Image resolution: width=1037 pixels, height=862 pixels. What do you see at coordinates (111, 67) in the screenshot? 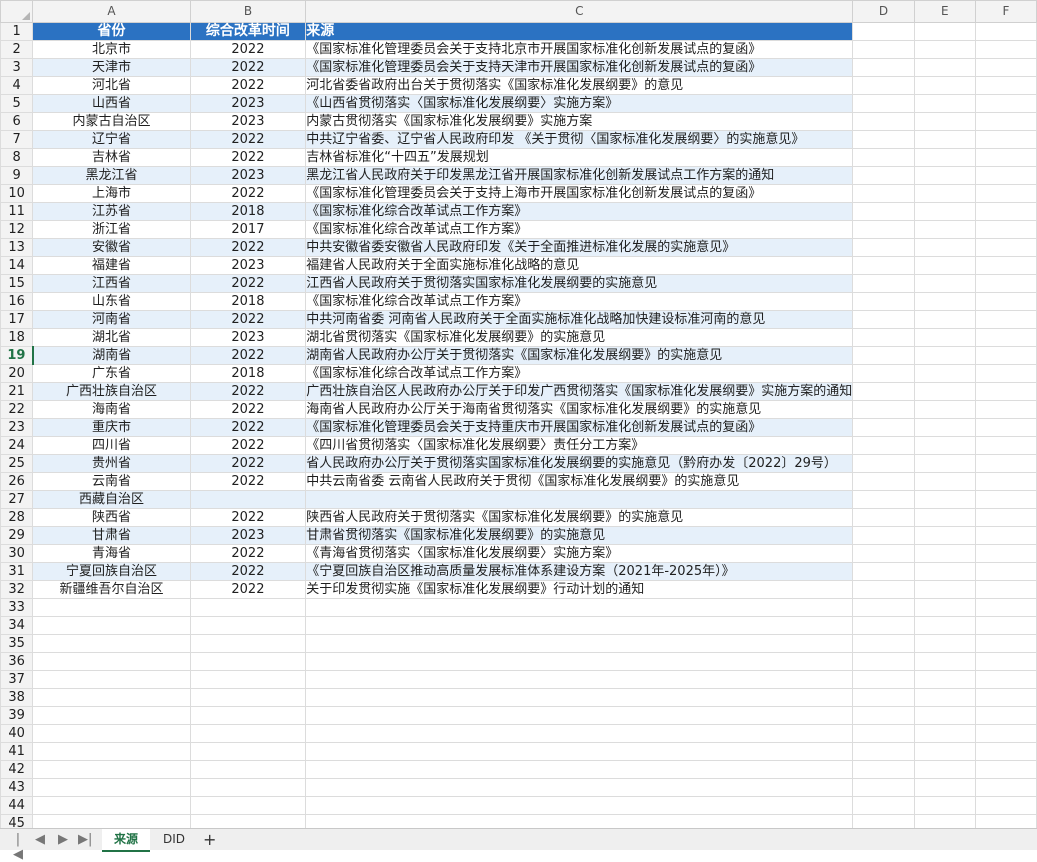
I see `cell-province: 天津市` at bounding box center [111, 67].